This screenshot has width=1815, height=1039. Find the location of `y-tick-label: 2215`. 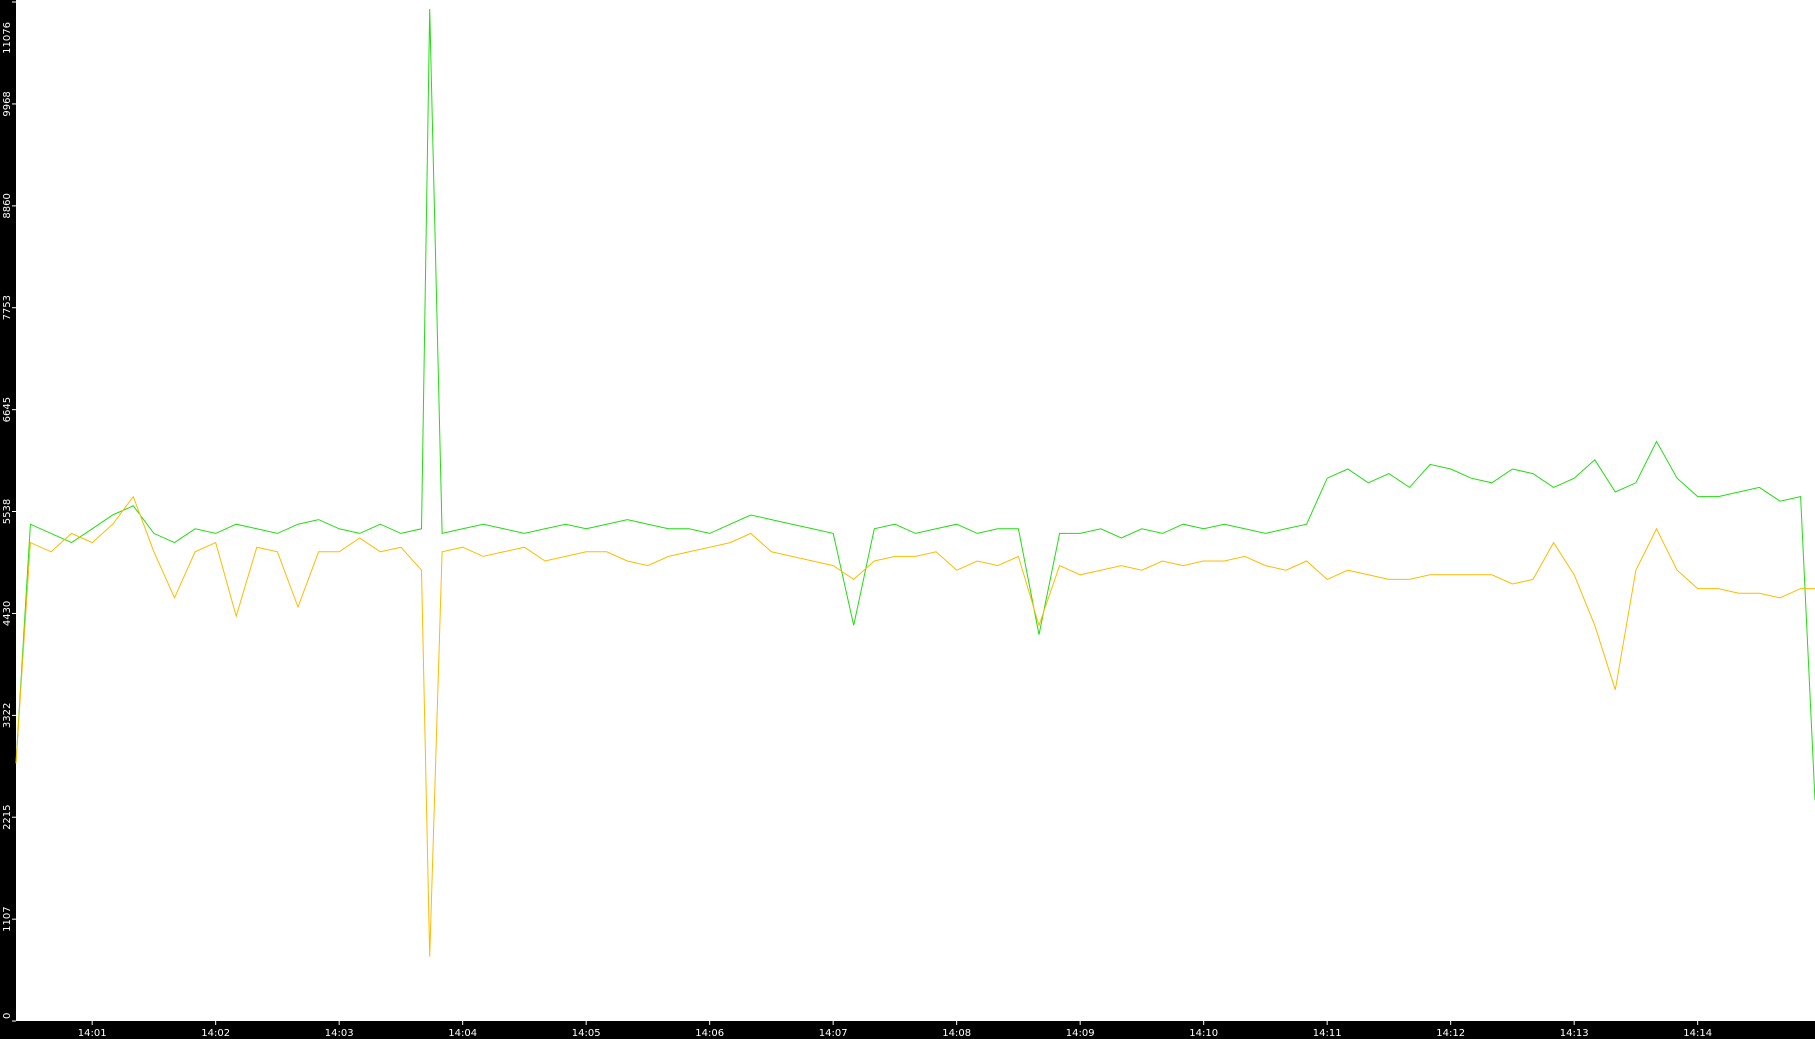

y-tick-label: 2215 is located at coordinates (7, 816).